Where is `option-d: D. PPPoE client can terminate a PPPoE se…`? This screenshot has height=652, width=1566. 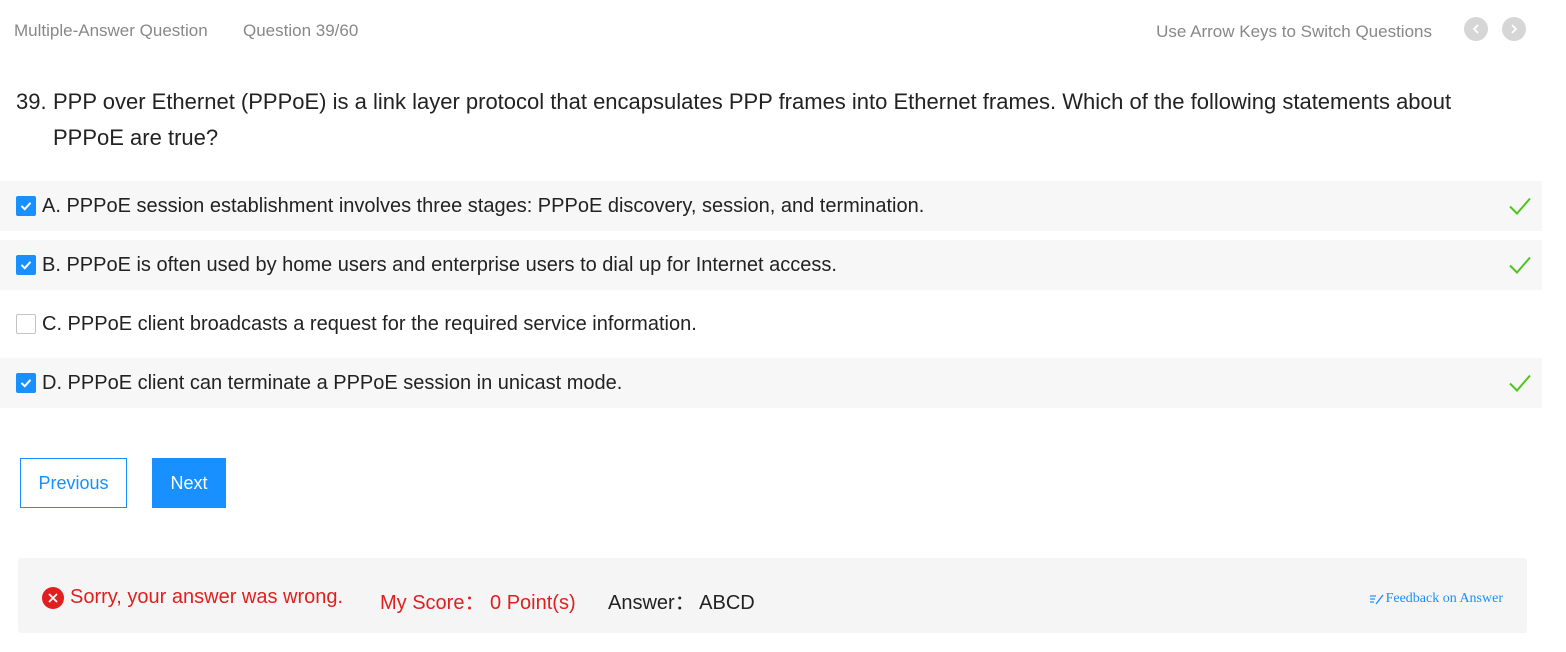 option-d: D. PPPoE client can terminate a PPPoE se… is located at coordinates (771, 383).